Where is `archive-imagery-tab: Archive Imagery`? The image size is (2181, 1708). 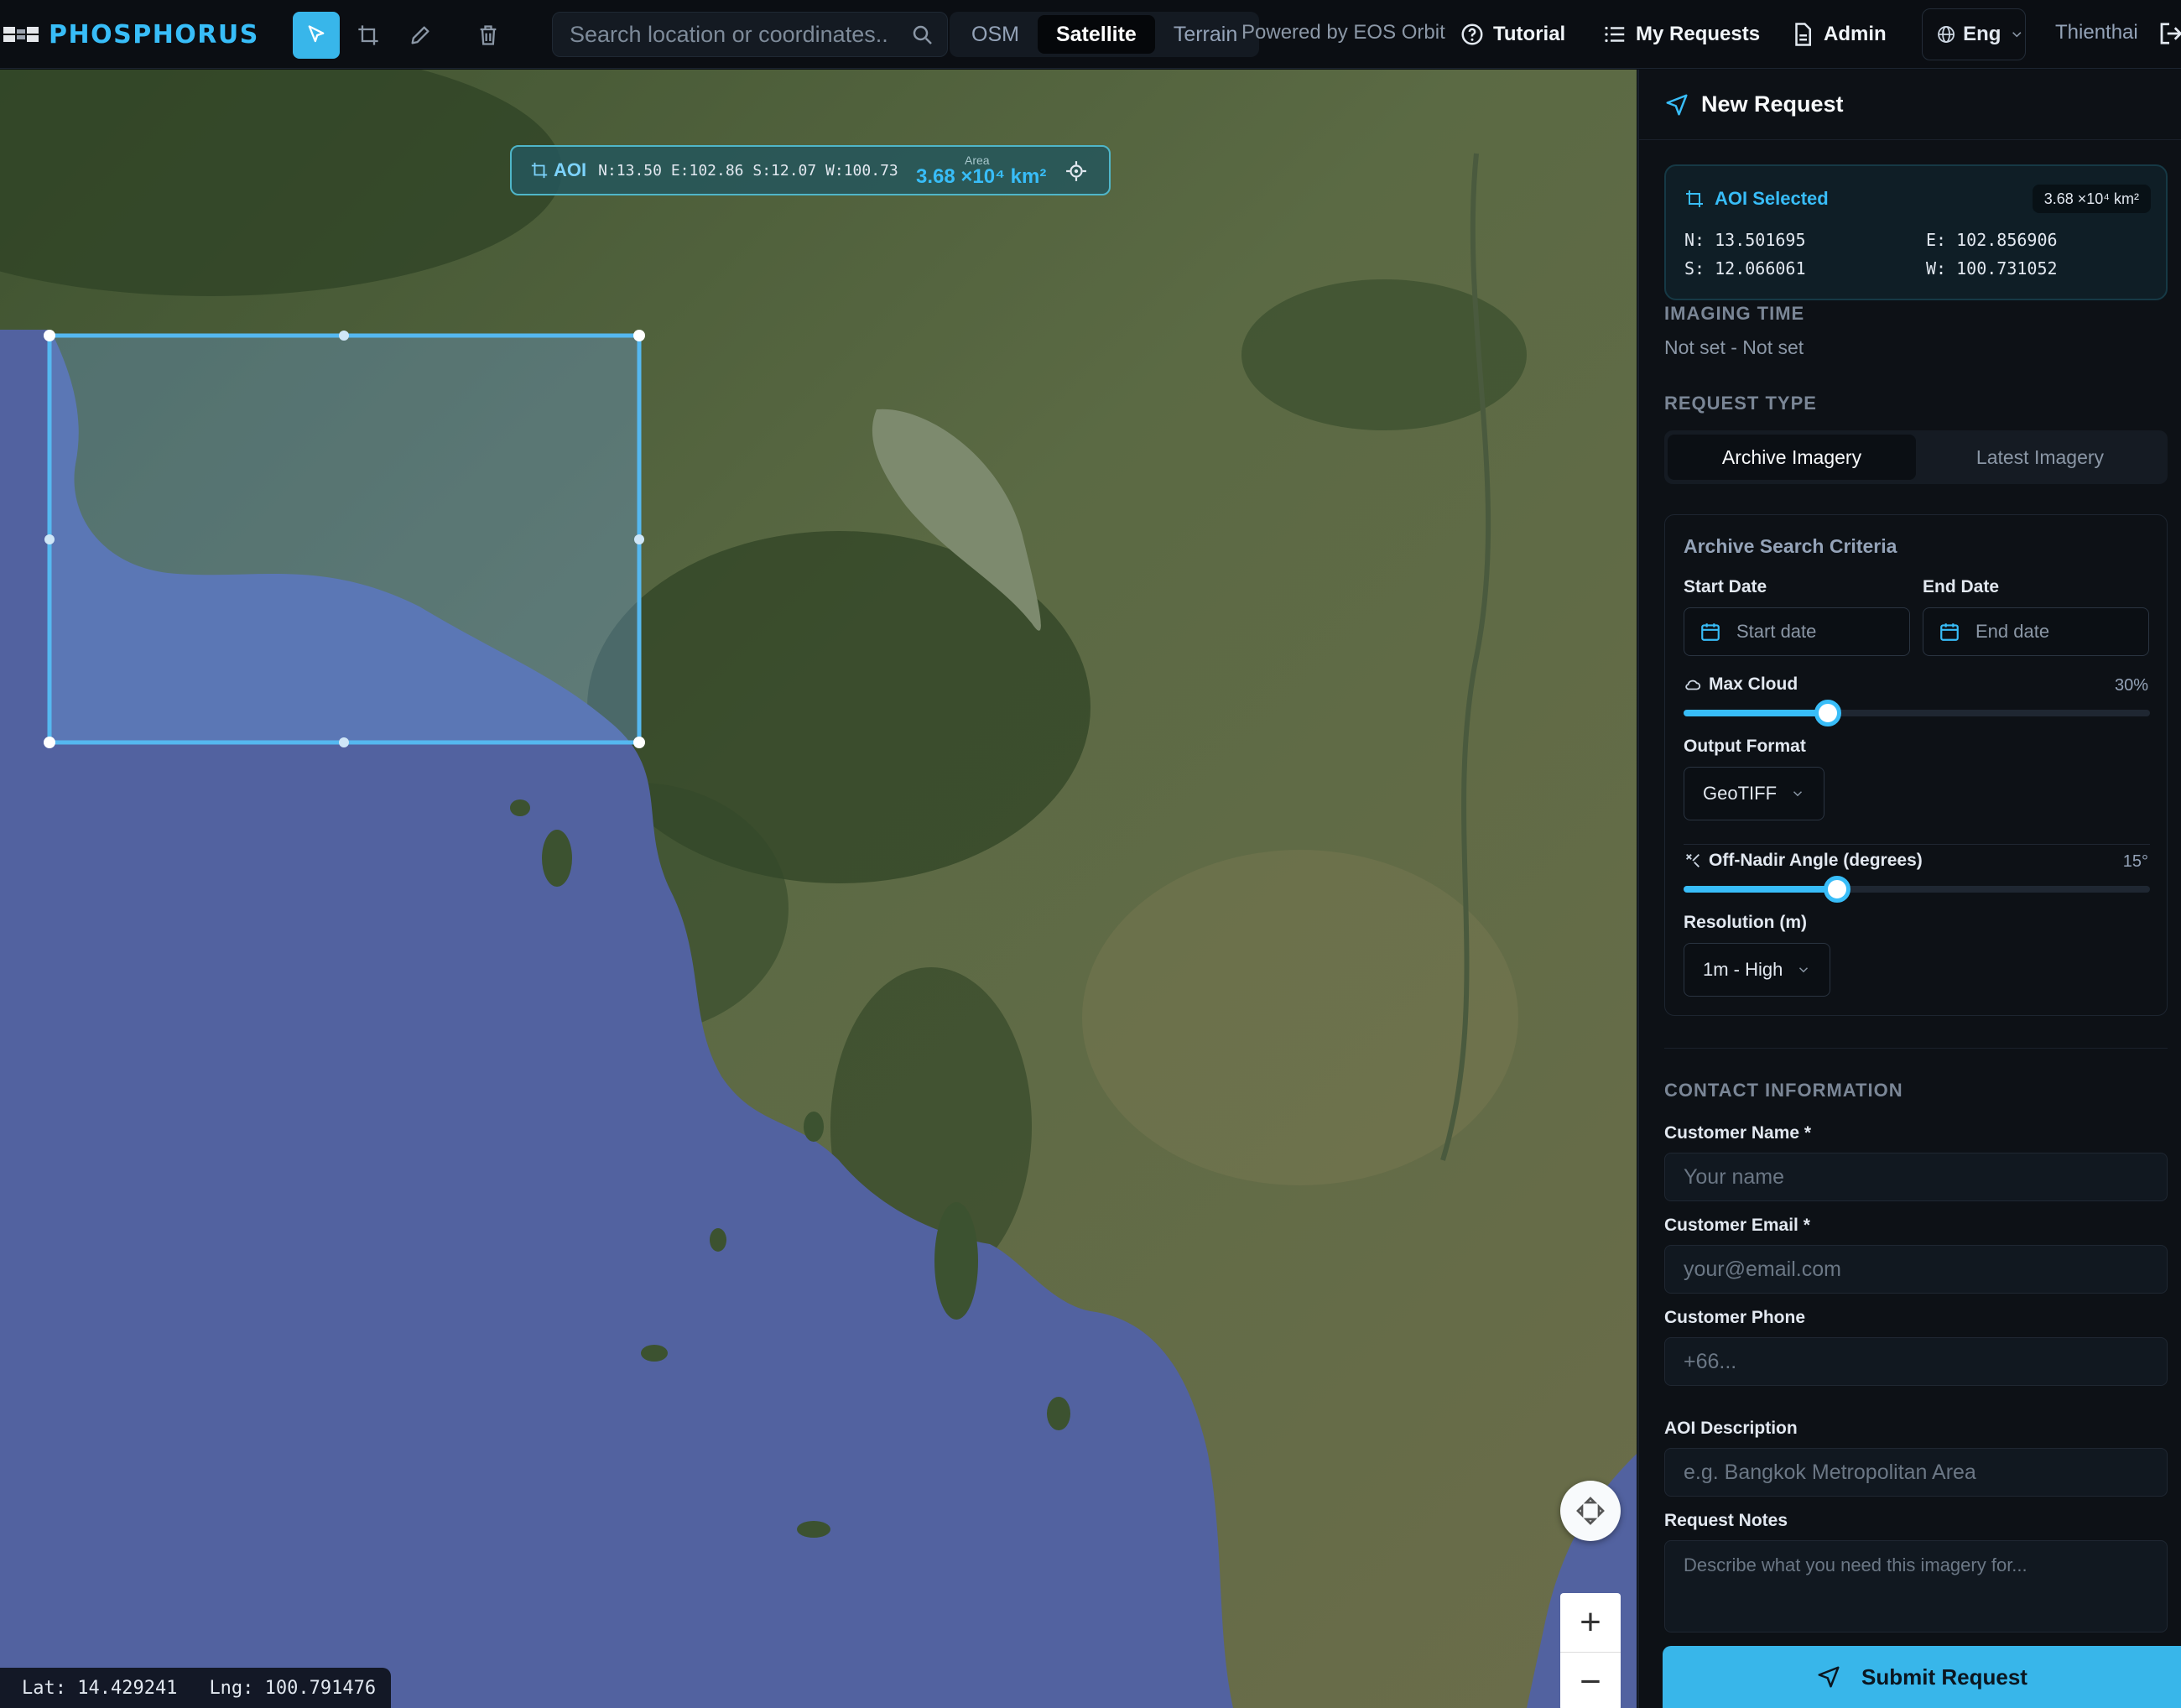 archive-imagery-tab: Archive Imagery is located at coordinates (1792, 457).